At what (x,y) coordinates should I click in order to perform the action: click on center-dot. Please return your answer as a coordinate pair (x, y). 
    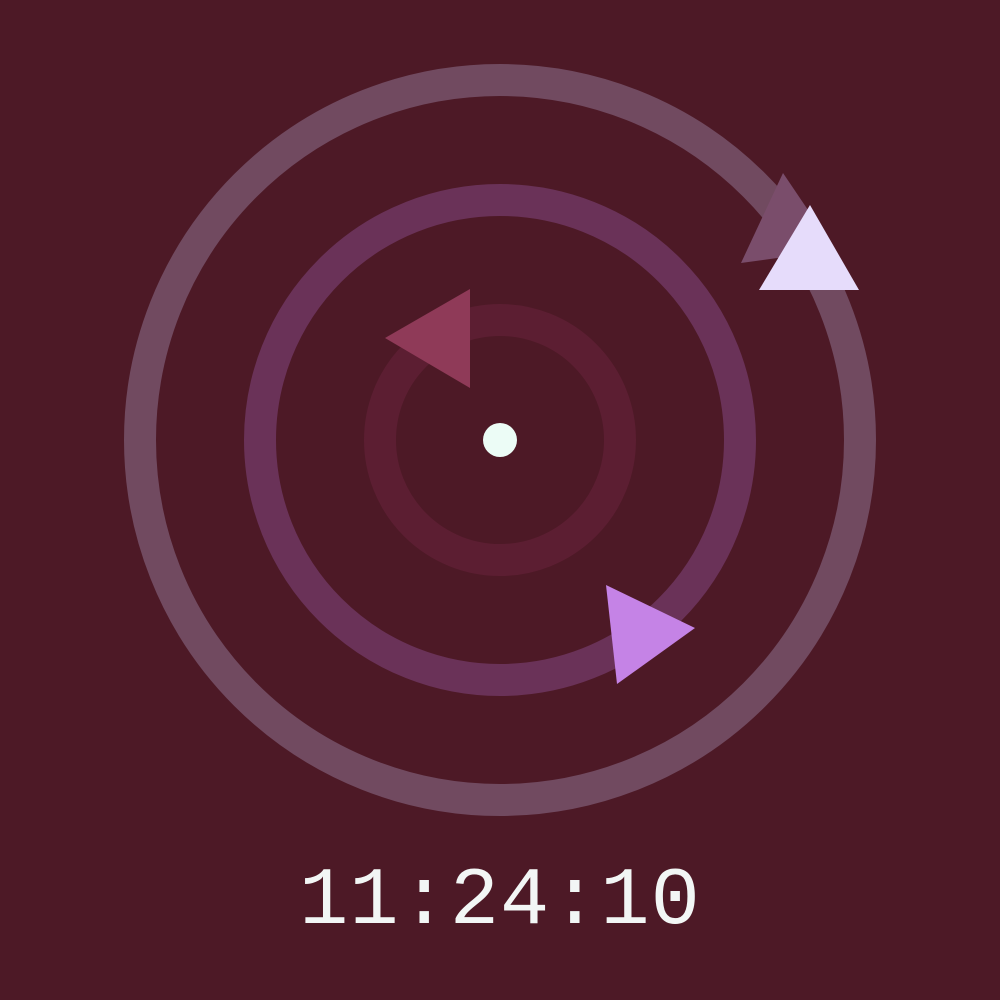
    Looking at the image, I should click on (500, 440).